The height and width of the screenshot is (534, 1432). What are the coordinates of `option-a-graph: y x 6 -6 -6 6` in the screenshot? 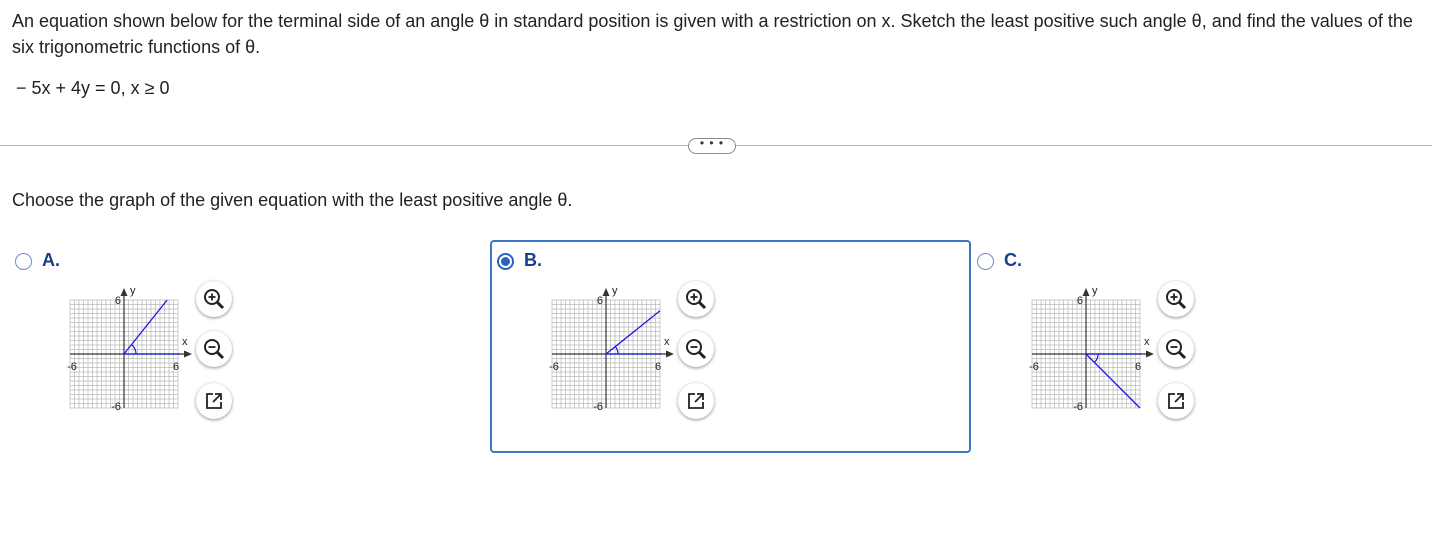 It's located at (129, 349).